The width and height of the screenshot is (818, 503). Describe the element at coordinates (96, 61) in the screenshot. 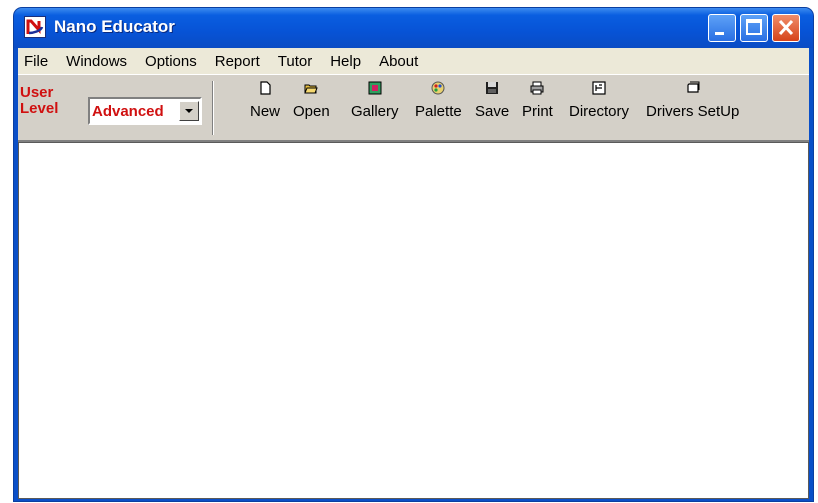

I see `menu-windows: Windows` at that location.